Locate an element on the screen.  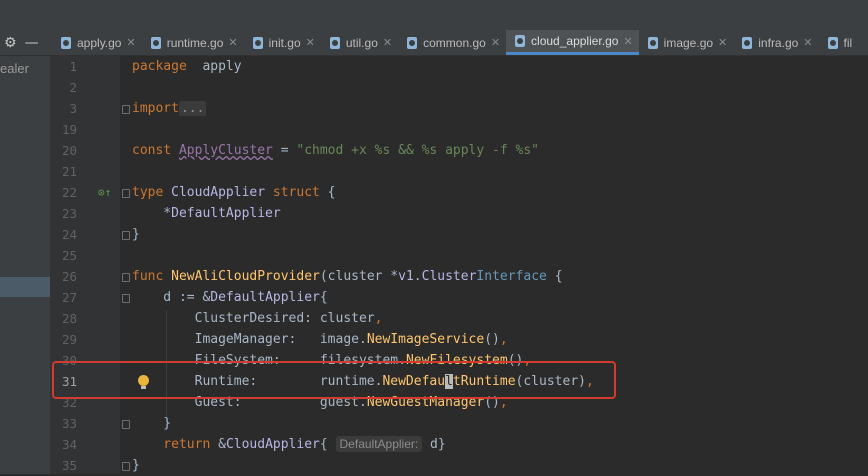
tab-infra-go: infra.go ✕ is located at coordinates (775, 42).